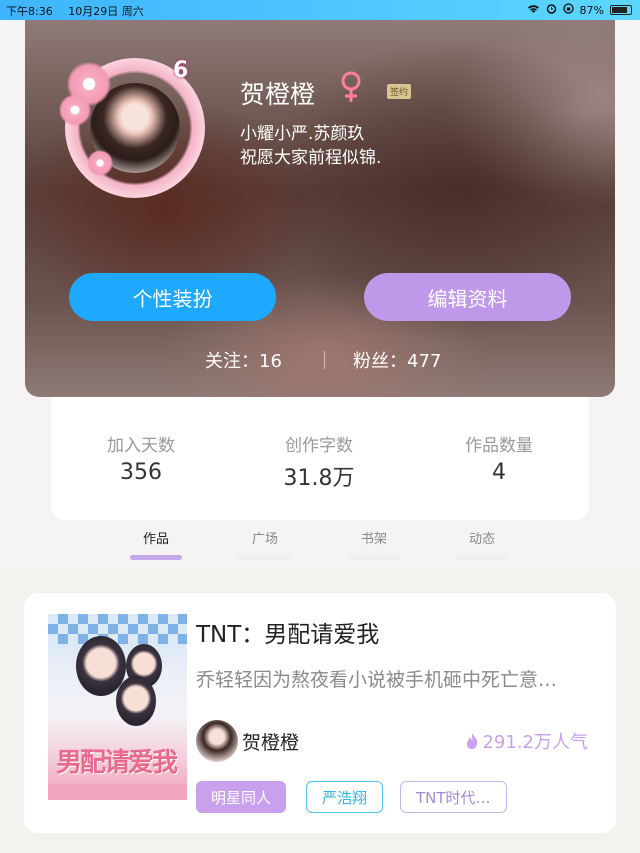  Describe the element at coordinates (499, 472) in the screenshot. I see `stat-value: 4` at that location.